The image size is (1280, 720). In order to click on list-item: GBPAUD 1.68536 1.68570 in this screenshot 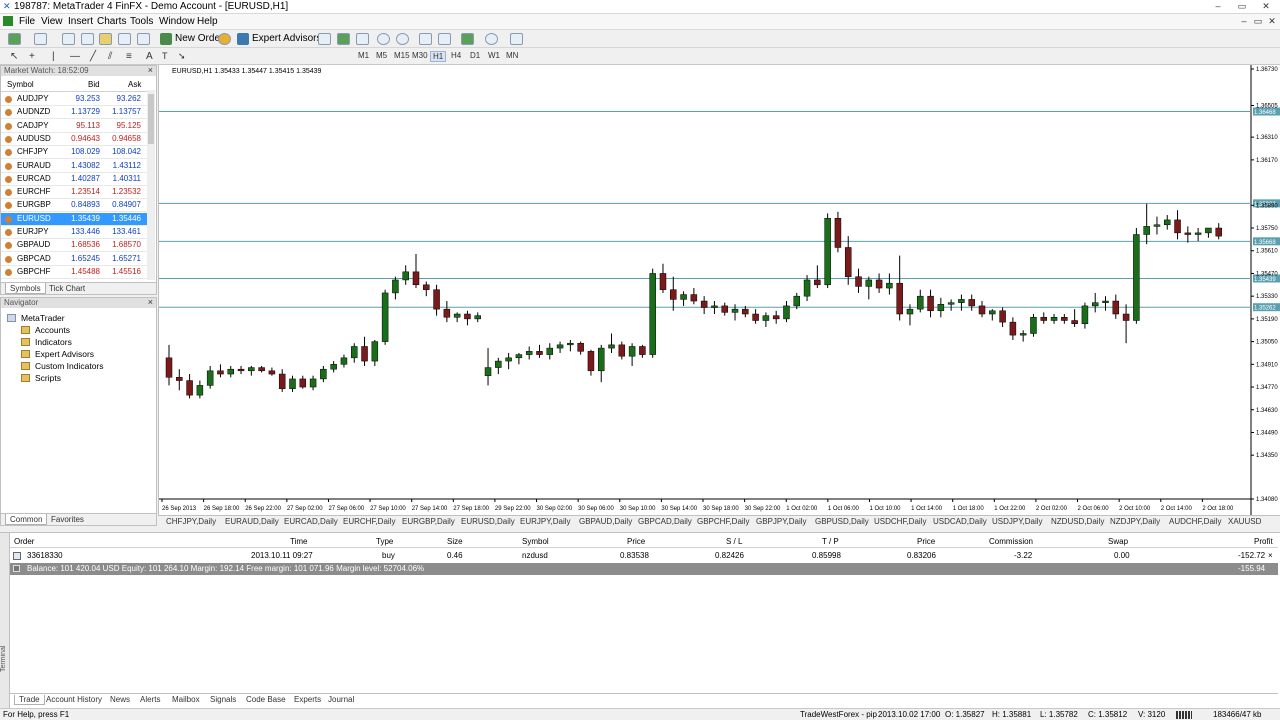, I will do `click(74, 246)`.